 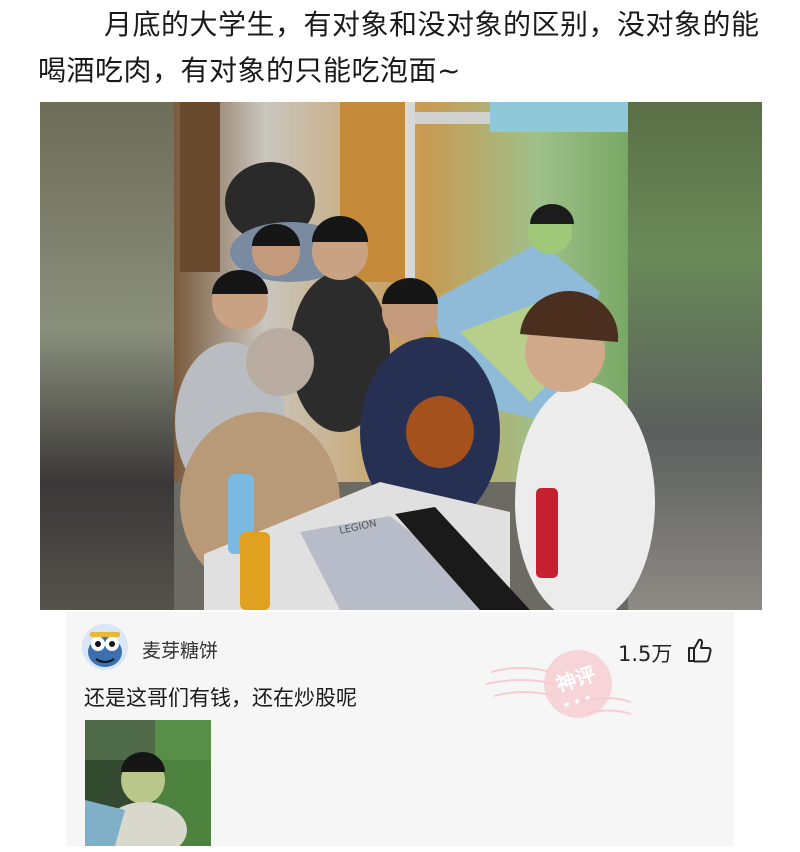 I want to click on cartoon-avatar-icon, so click(x=105, y=647).